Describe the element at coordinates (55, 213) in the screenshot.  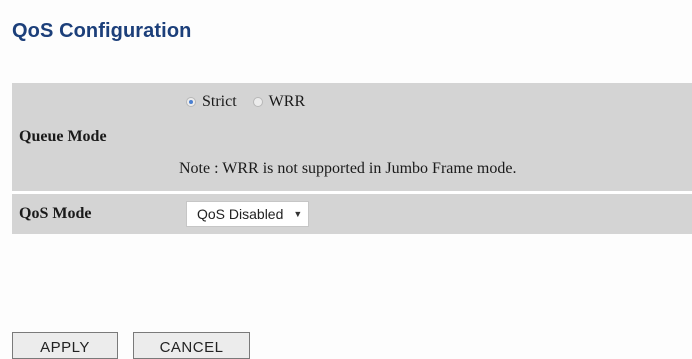
I see `qos-mode-label: QoS Mode` at that location.